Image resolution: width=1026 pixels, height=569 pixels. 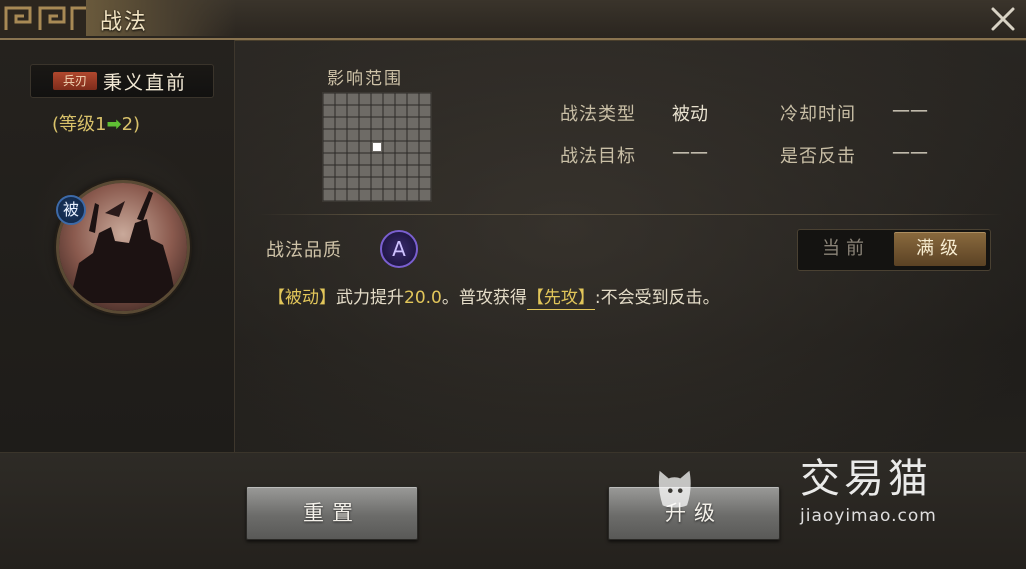 I want to click on level-toggle: 当前 满级, so click(x=894, y=250).